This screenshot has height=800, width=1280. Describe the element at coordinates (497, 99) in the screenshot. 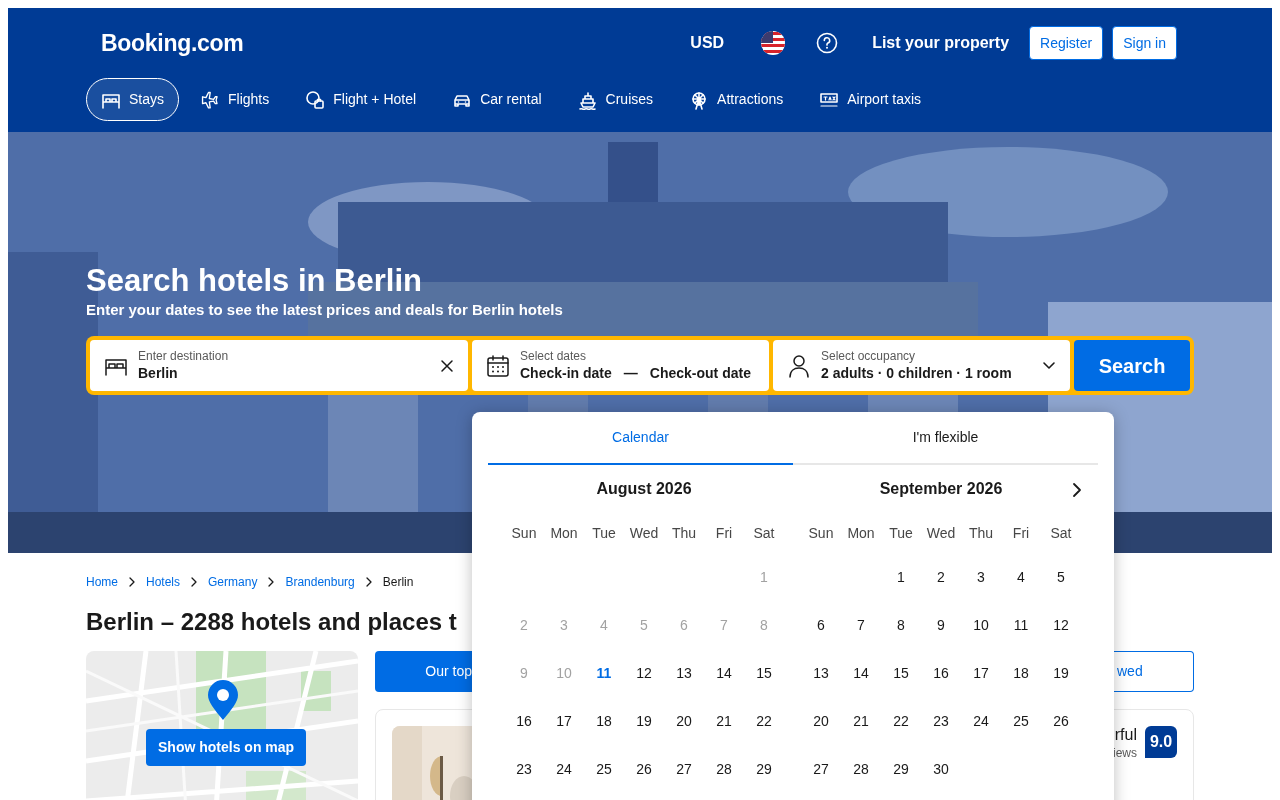

I see `nav-tab: Car rental` at that location.